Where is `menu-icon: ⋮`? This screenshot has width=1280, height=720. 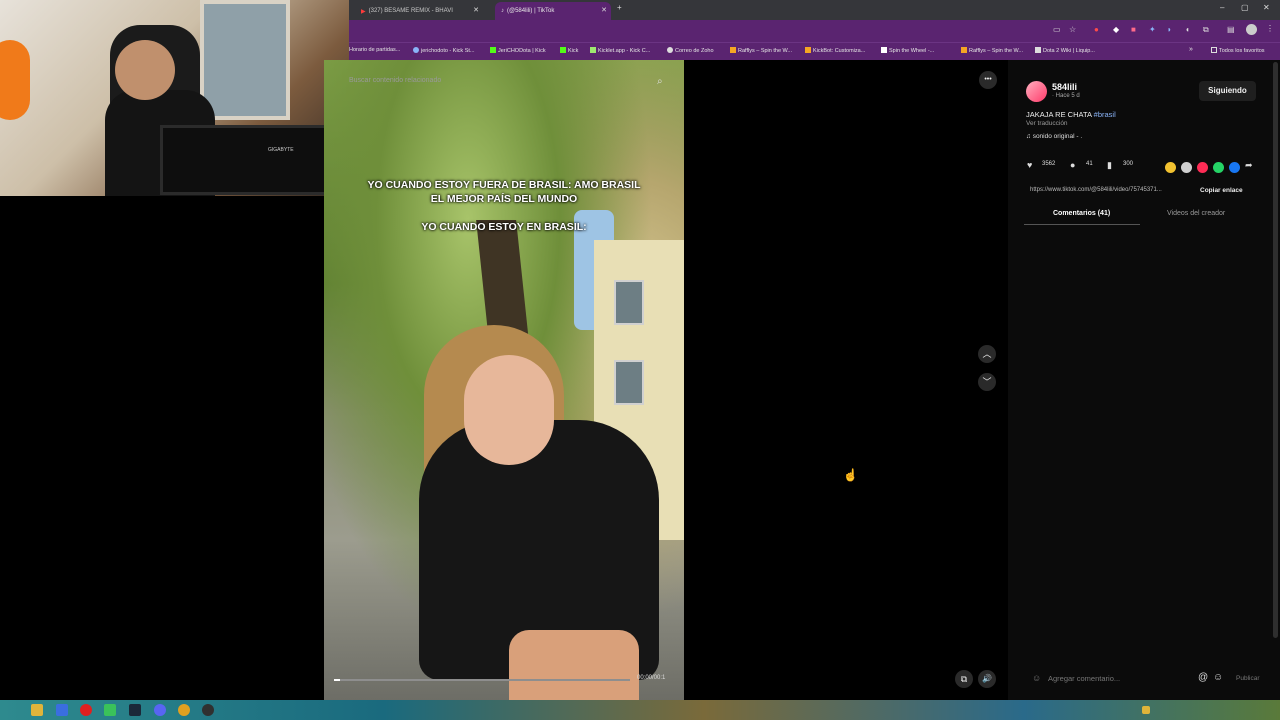 menu-icon: ⋮ is located at coordinates (1270, 28).